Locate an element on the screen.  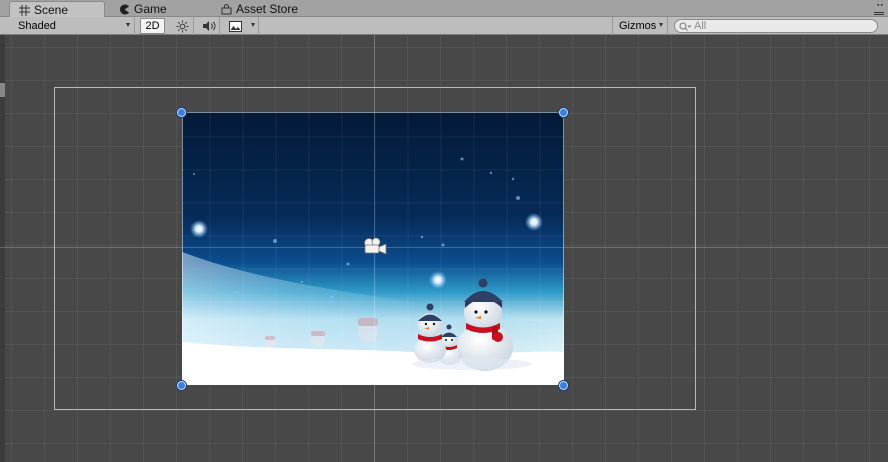
rect-handle-bottom-left is located at coordinates (181, 385).